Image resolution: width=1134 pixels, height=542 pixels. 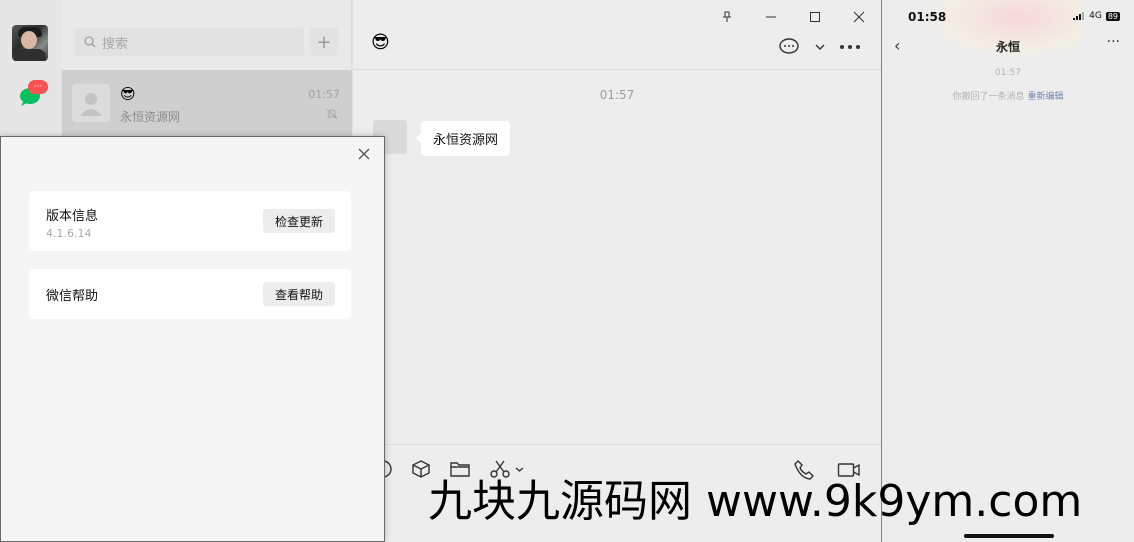 I want to click on chat-badge: ···, so click(x=38, y=87).